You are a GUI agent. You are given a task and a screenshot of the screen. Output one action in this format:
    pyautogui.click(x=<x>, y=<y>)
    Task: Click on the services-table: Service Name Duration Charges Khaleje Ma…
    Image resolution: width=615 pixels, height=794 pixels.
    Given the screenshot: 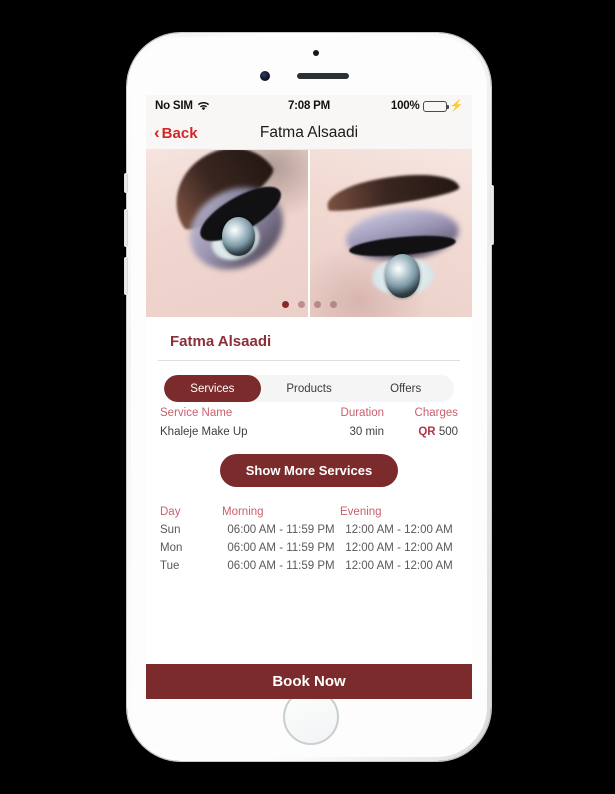 What is the action you would take?
    pyautogui.click(x=309, y=421)
    